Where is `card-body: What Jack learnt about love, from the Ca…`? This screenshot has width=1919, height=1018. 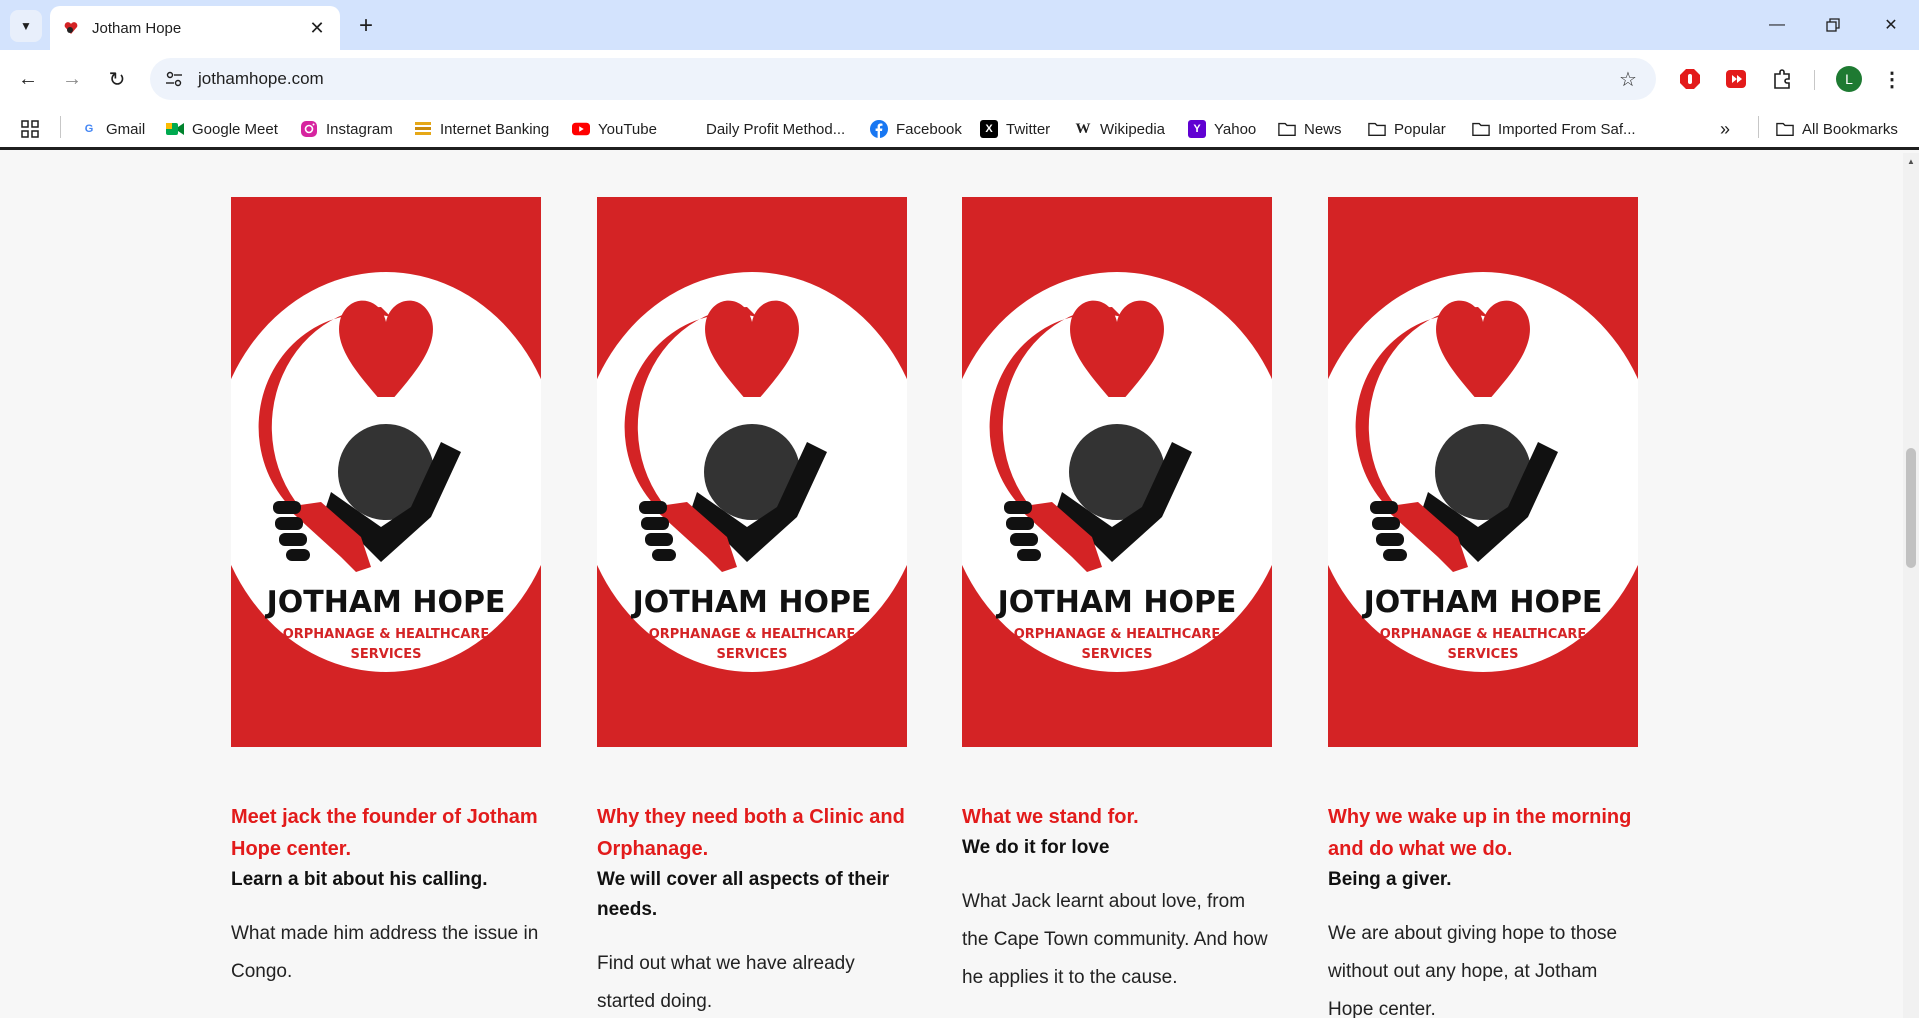 card-body: What Jack learnt about love, from the Ca… is located at coordinates (1115, 939).